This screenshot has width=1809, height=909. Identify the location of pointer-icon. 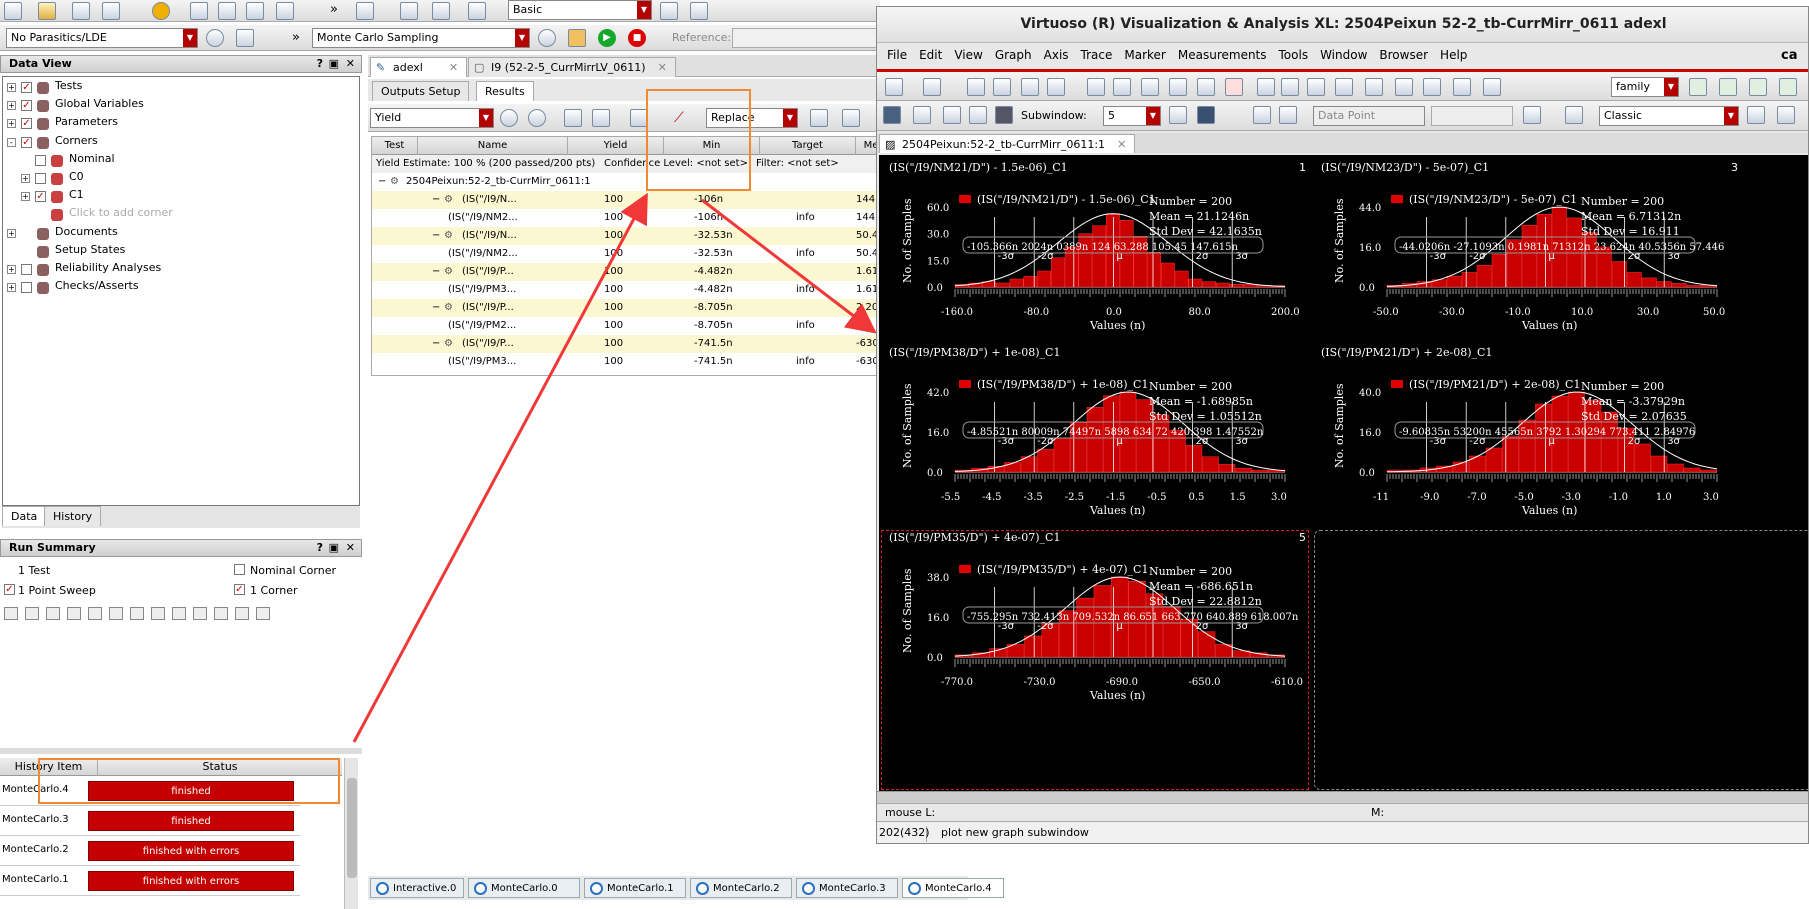
(892, 115).